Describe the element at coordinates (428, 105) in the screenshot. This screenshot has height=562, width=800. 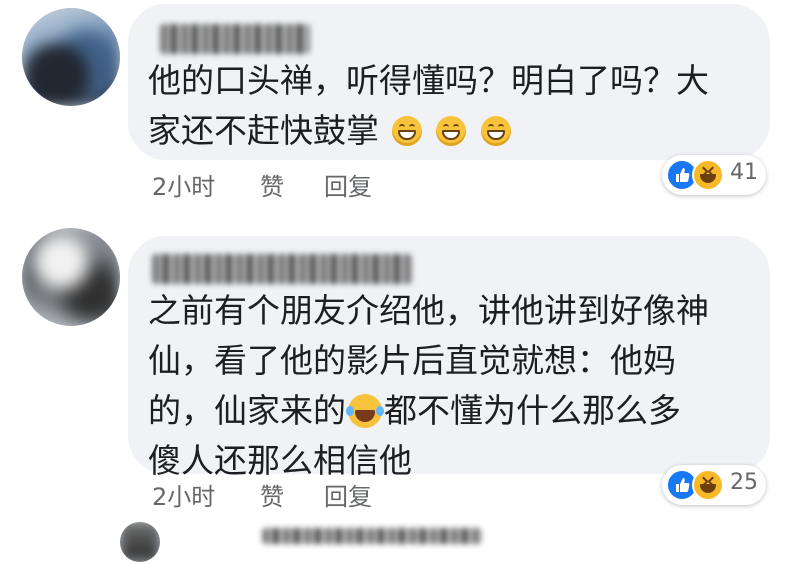
I see `comment-text: 他的口头禅，听得懂吗？明白了吗？大 家还不赶快鼓掌` at that location.